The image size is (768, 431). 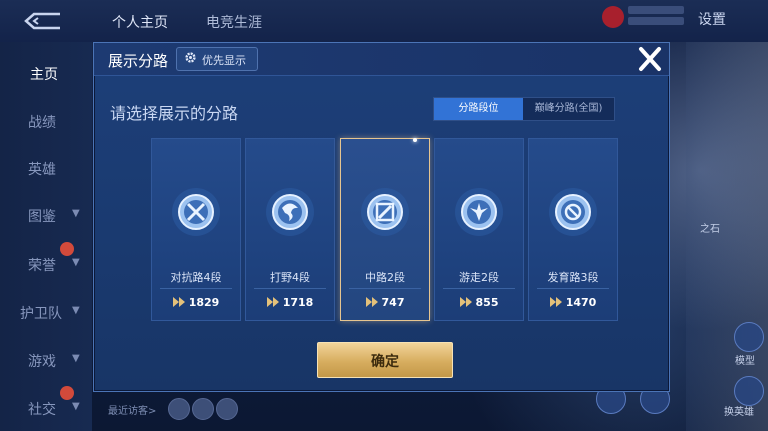 I want to click on mid-lane-icon, so click(x=385, y=212).